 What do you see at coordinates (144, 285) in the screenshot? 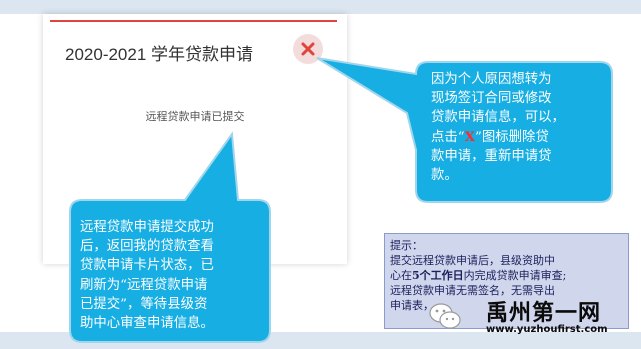
I see `callout-left-line: 刷新为“远程贷款申请` at bounding box center [144, 285].